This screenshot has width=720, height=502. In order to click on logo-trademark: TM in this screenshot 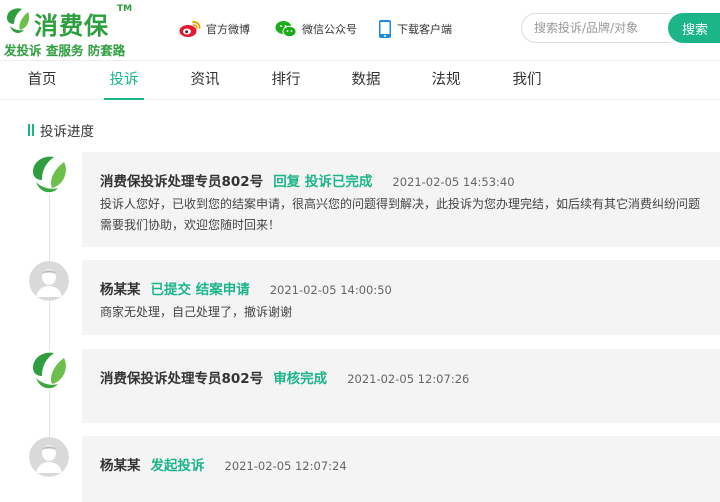, I will do `click(125, 9)`.